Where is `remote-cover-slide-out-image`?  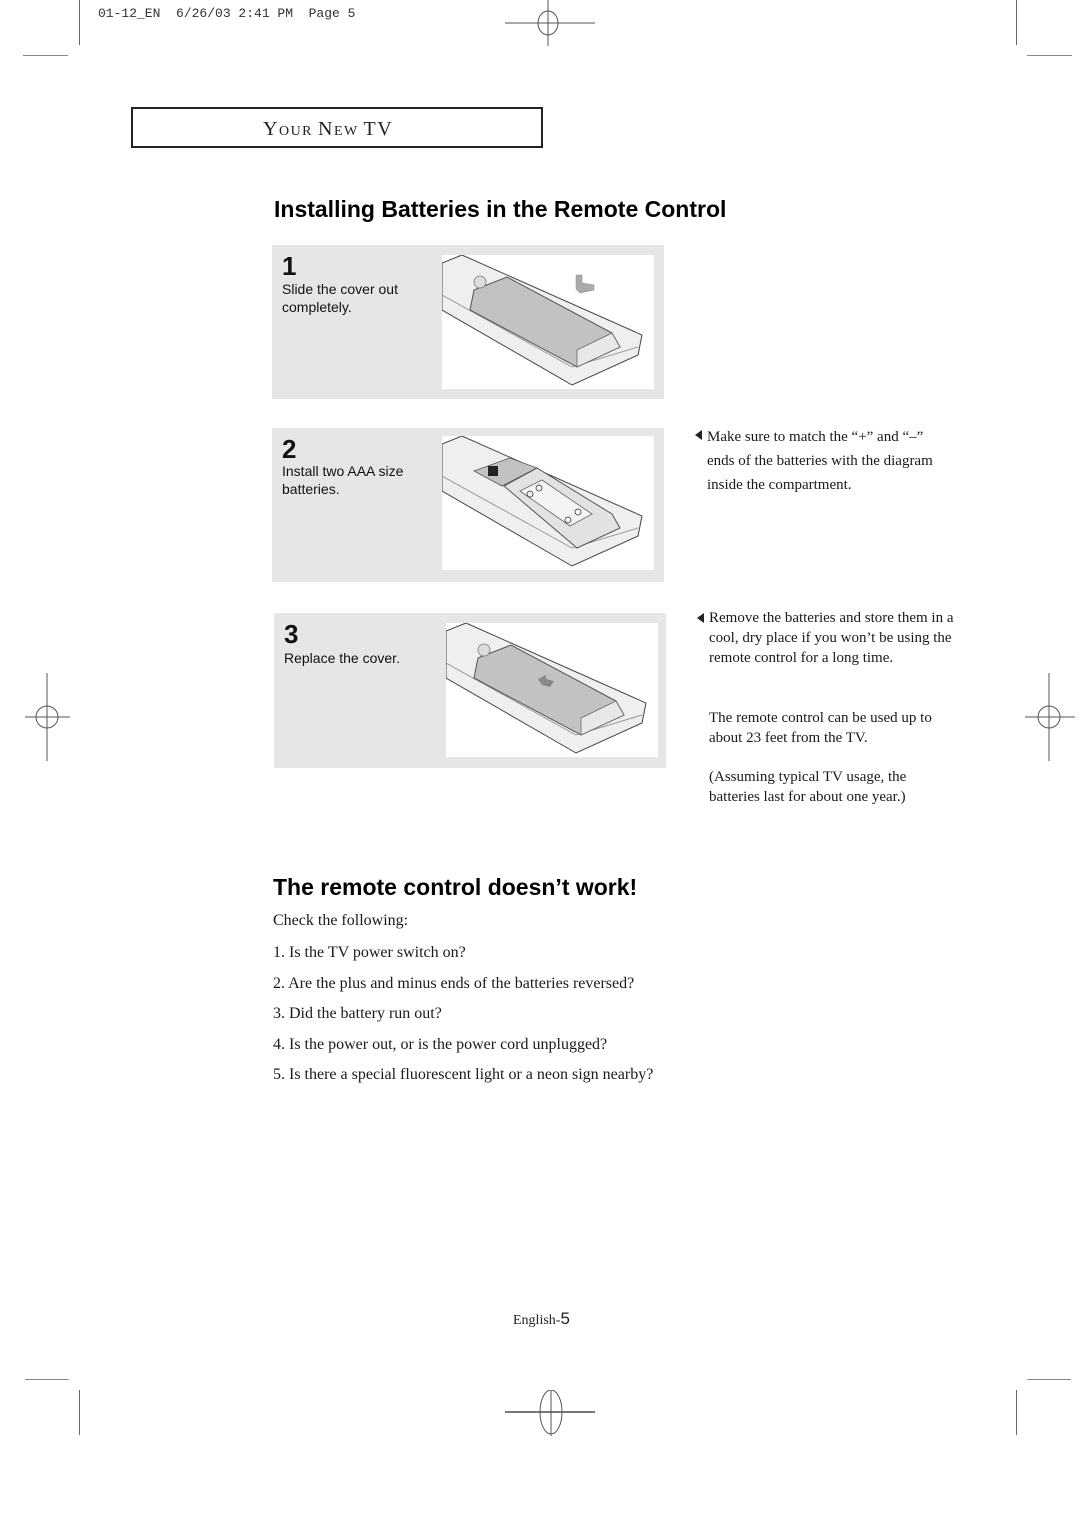 remote-cover-slide-out-image is located at coordinates (542, 320).